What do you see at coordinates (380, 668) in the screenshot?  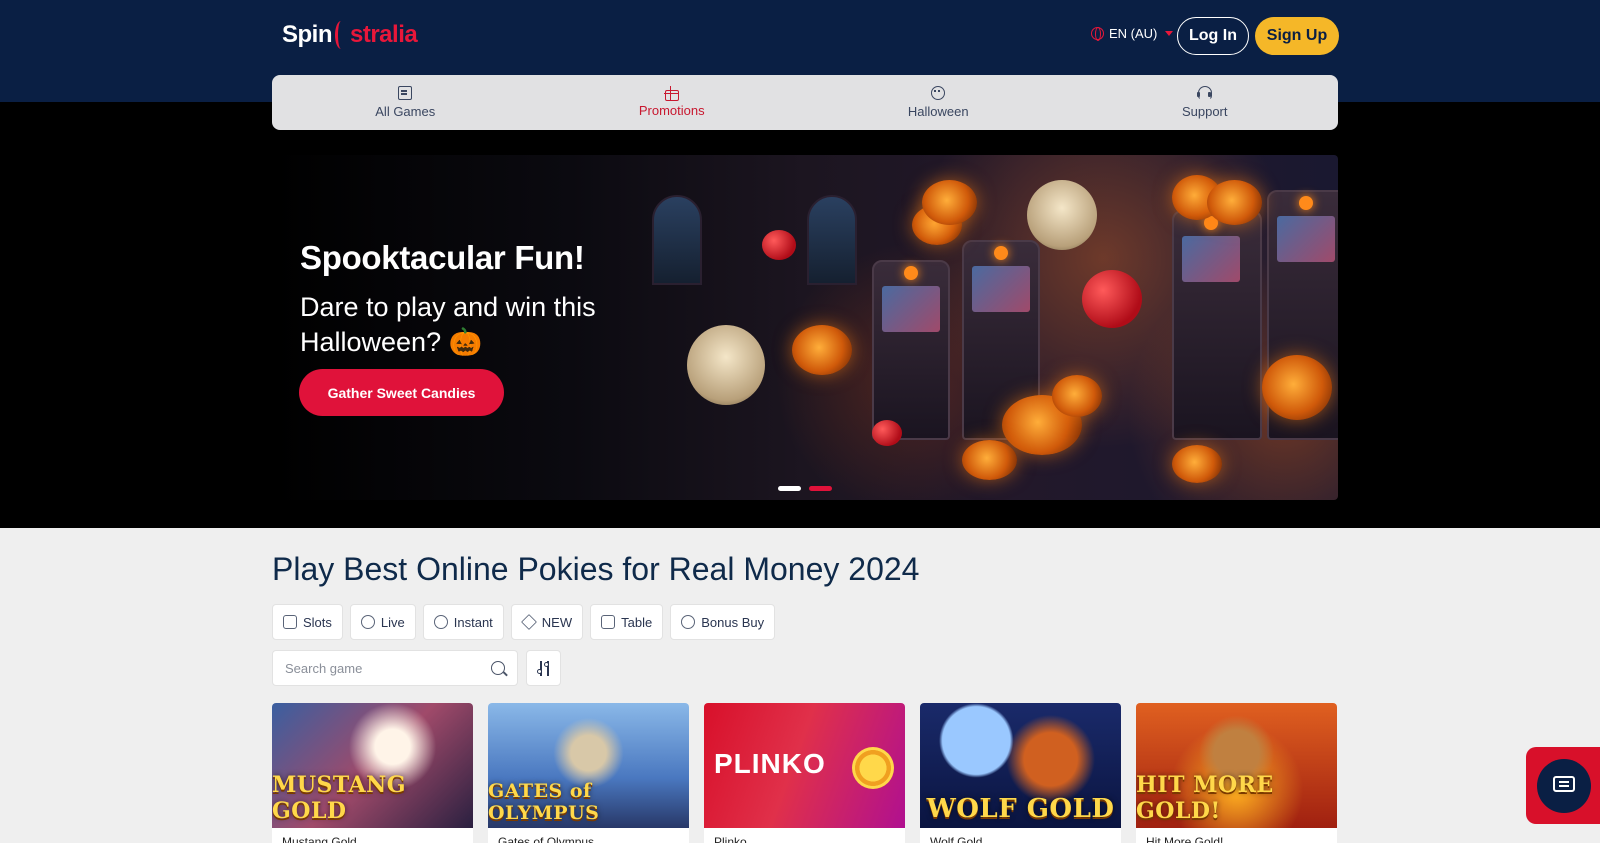 I see `search-input` at bounding box center [380, 668].